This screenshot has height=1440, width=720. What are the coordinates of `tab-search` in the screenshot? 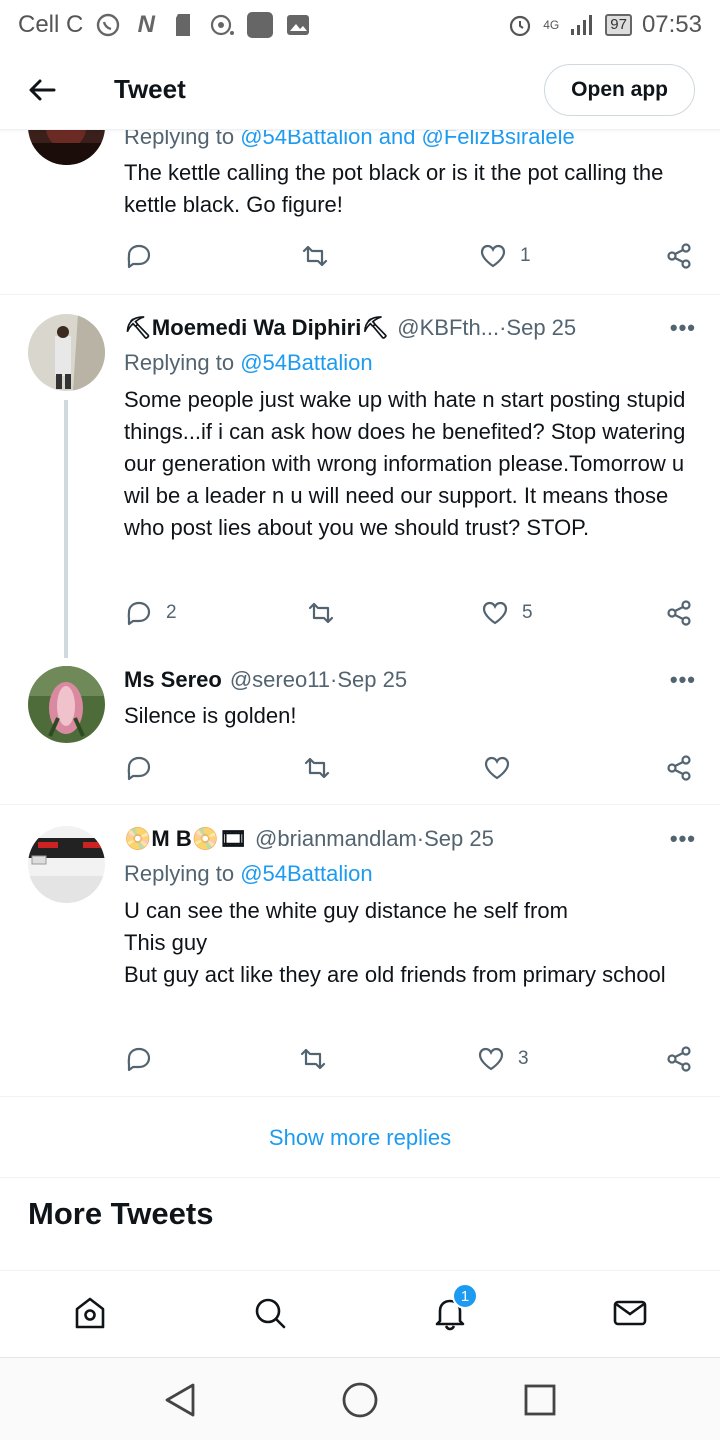 It's located at (270, 1313).